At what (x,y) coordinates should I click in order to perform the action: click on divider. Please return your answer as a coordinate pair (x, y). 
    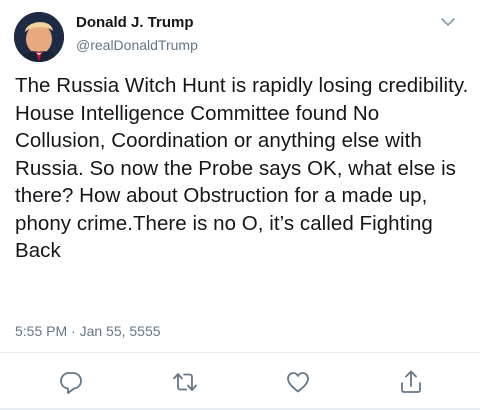
    Looking at the image, I should click on (240, 352).